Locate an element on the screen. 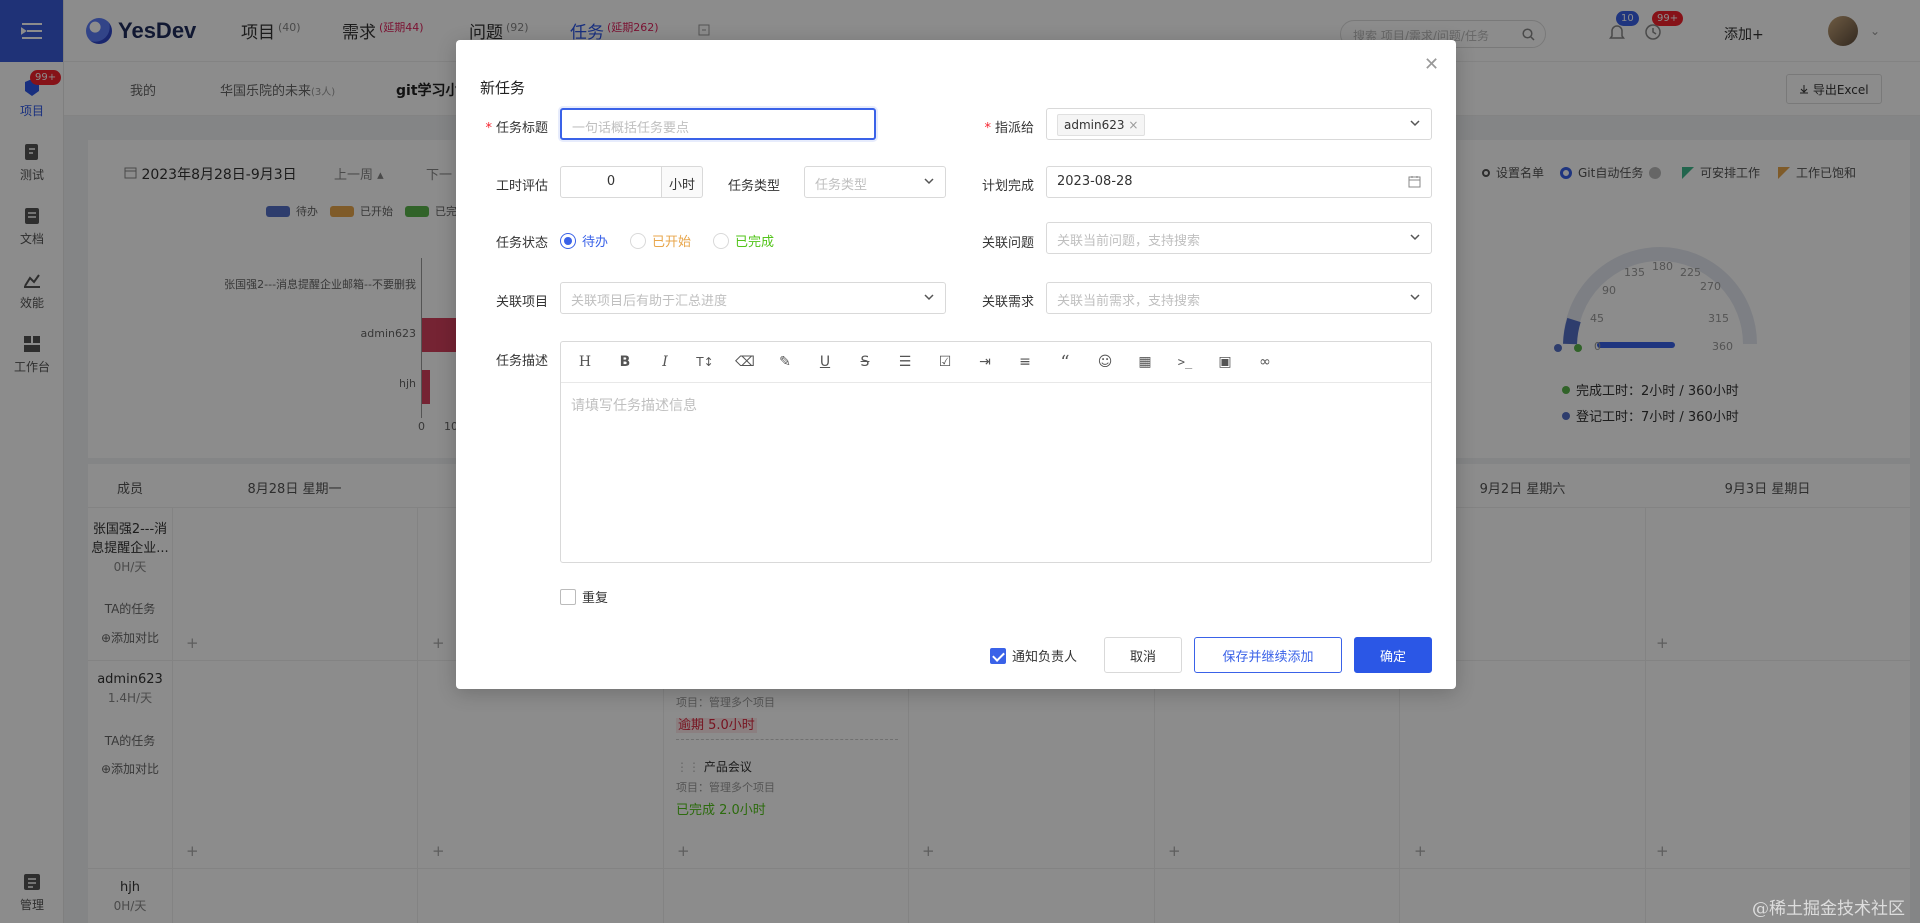 This screenshot has width=1920, height=923. task-type-select: 任务类型 is located at coordinates (875, 182).